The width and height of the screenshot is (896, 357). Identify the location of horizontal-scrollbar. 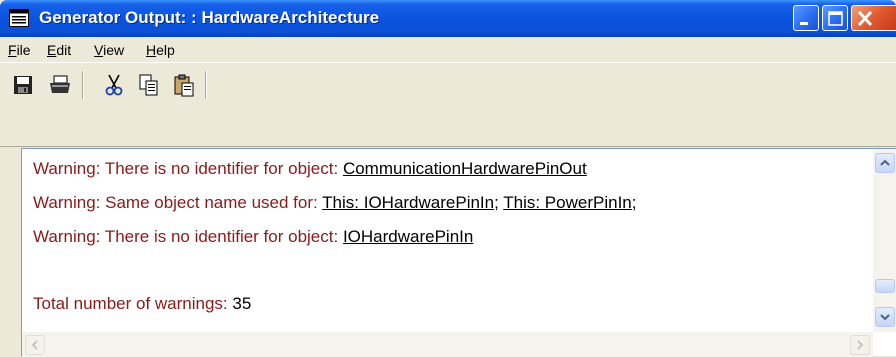
(447, 344).